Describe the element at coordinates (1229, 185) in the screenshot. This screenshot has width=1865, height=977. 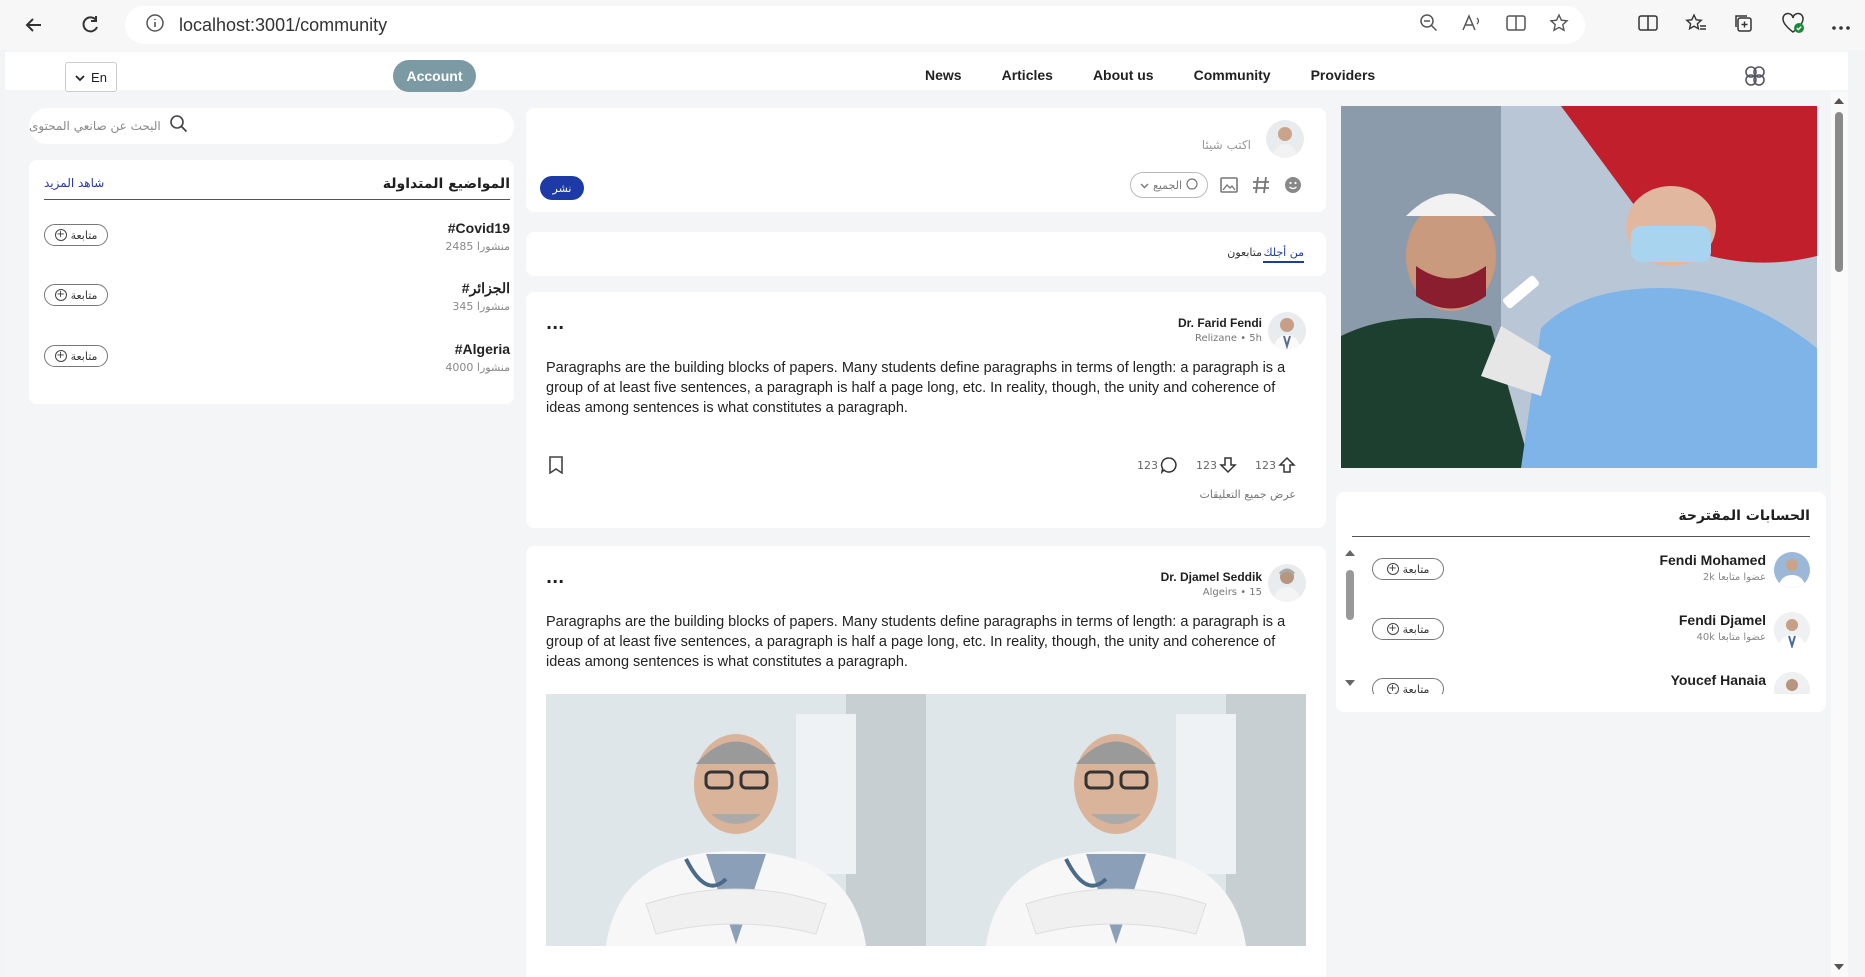
I see `image-icon` at that location.